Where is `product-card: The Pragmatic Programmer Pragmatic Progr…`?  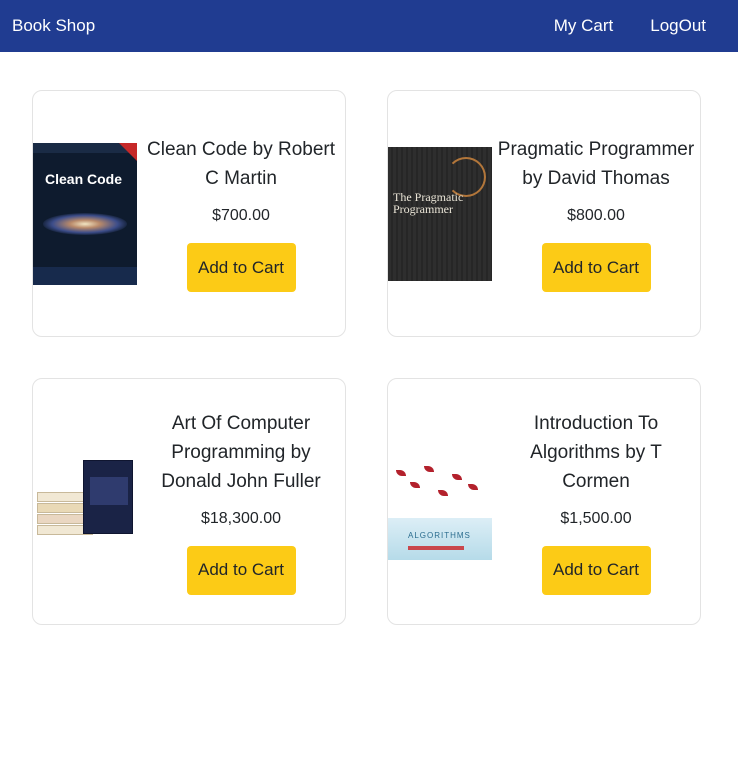
product-card: The Pragmatic Programmer Pragmatic Progr… is located at coordinates (544, 213).